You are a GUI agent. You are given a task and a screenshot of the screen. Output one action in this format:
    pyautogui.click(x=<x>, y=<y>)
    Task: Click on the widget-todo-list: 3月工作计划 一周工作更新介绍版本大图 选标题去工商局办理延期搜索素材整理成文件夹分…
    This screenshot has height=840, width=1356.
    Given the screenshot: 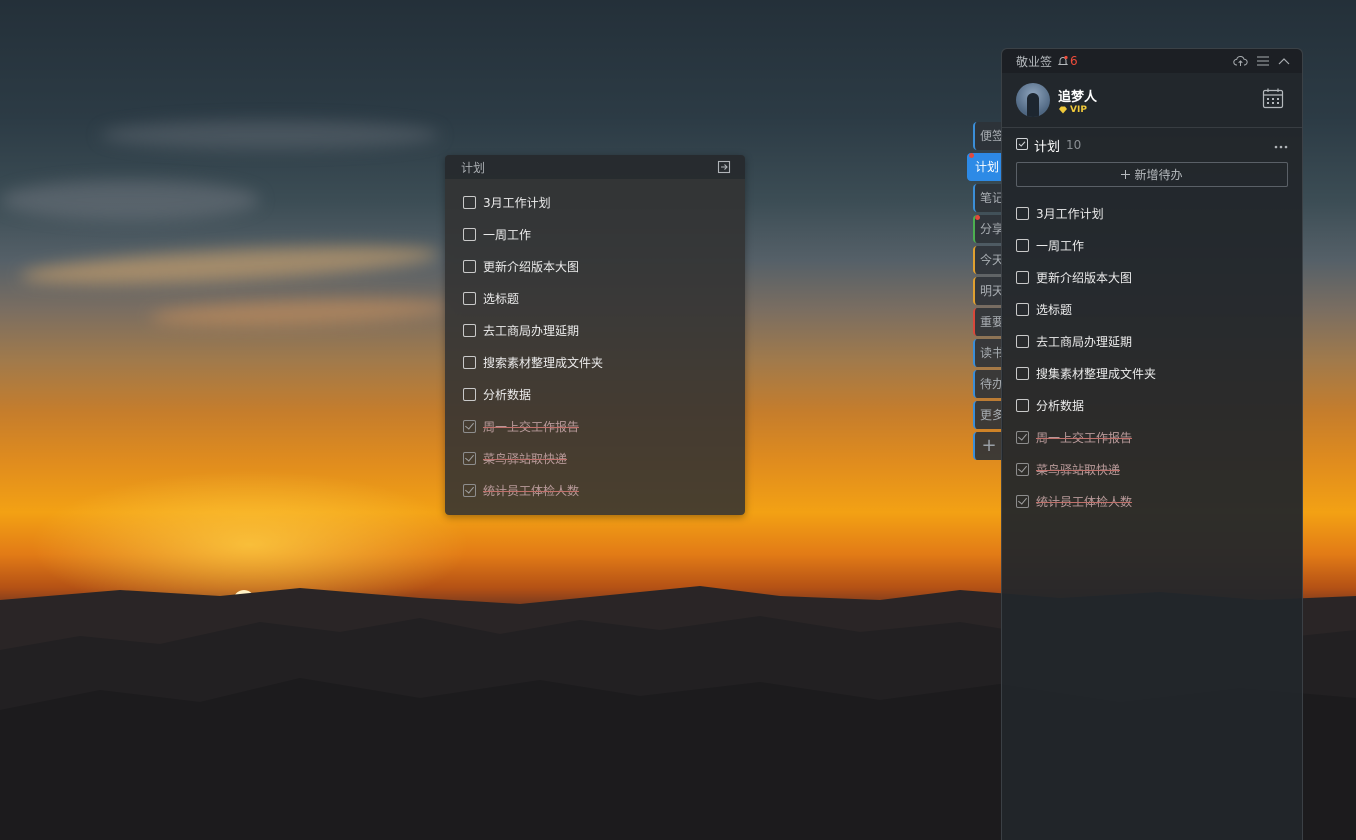 What is the action you would take?
    pyautogui.click(x=595, y=342)
    